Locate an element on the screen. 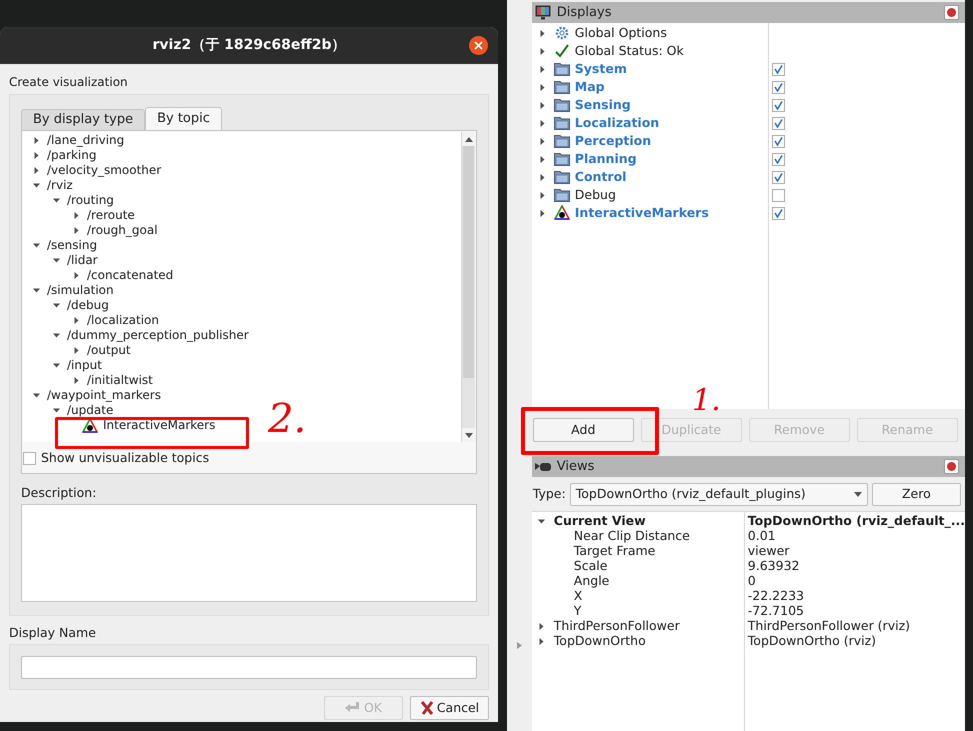 The height and width of the screenshot is (731, 973). topic-item: /output is located at coordinates (109, 350).